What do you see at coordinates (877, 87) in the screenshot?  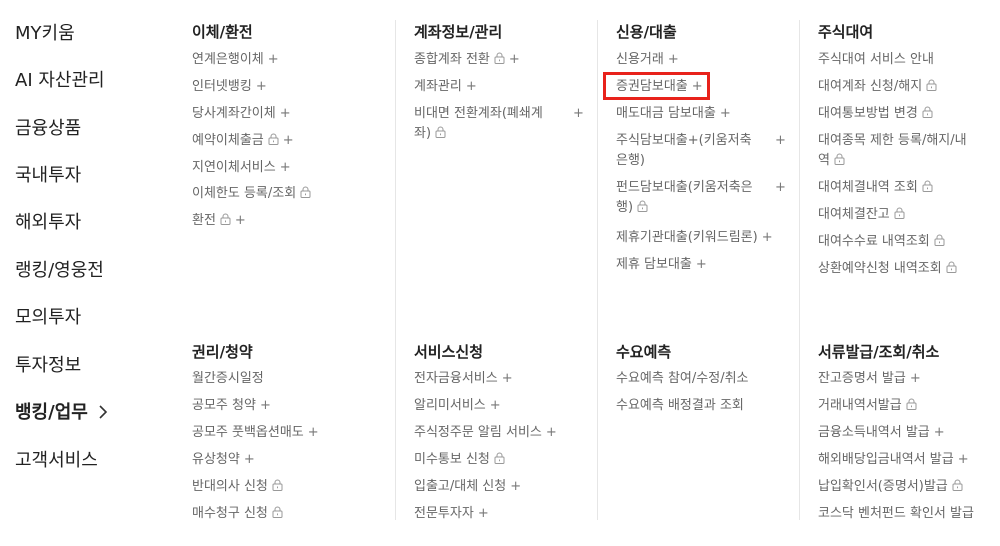 I see `menu-item-lending-1: 대여계좌 신청/해지` at bounding box center [877, 87].